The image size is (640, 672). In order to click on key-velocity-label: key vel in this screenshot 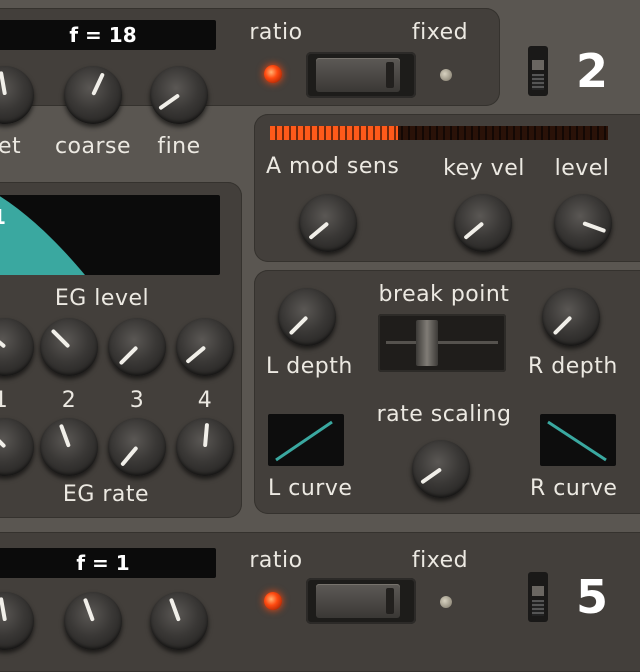, I will do `click(484, 168)`.